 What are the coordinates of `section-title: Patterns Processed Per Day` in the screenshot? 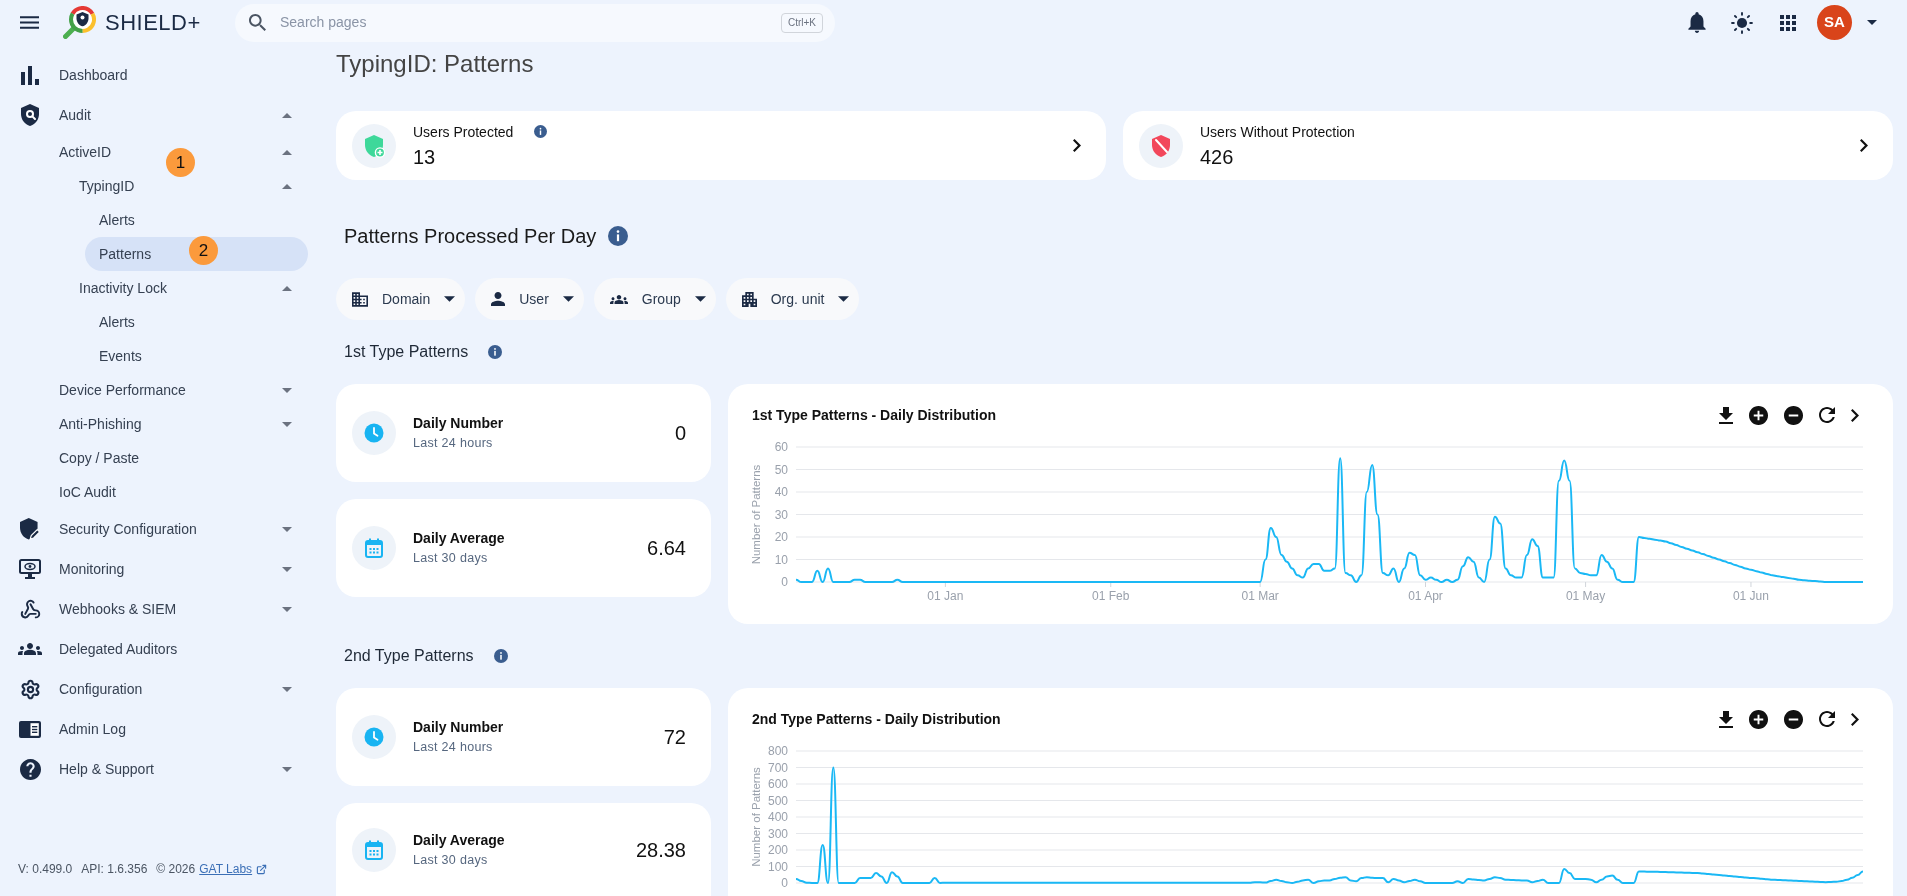 It's located at (470, 236).